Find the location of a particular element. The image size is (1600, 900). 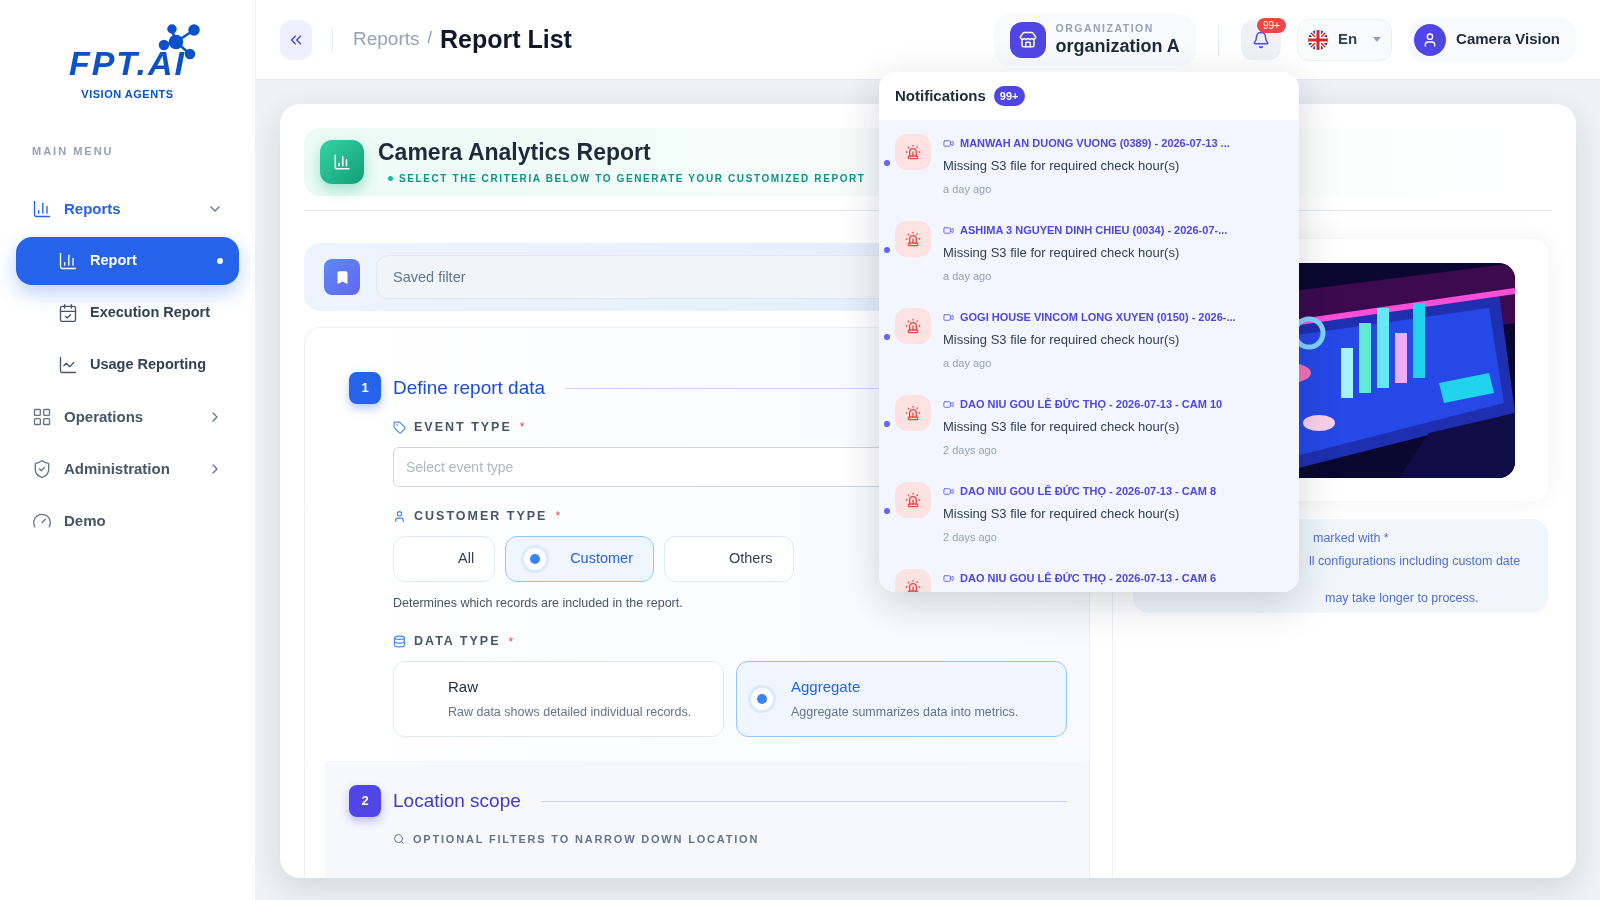

submenu-item: Usage Reporting is located at coordinates (127, 365).